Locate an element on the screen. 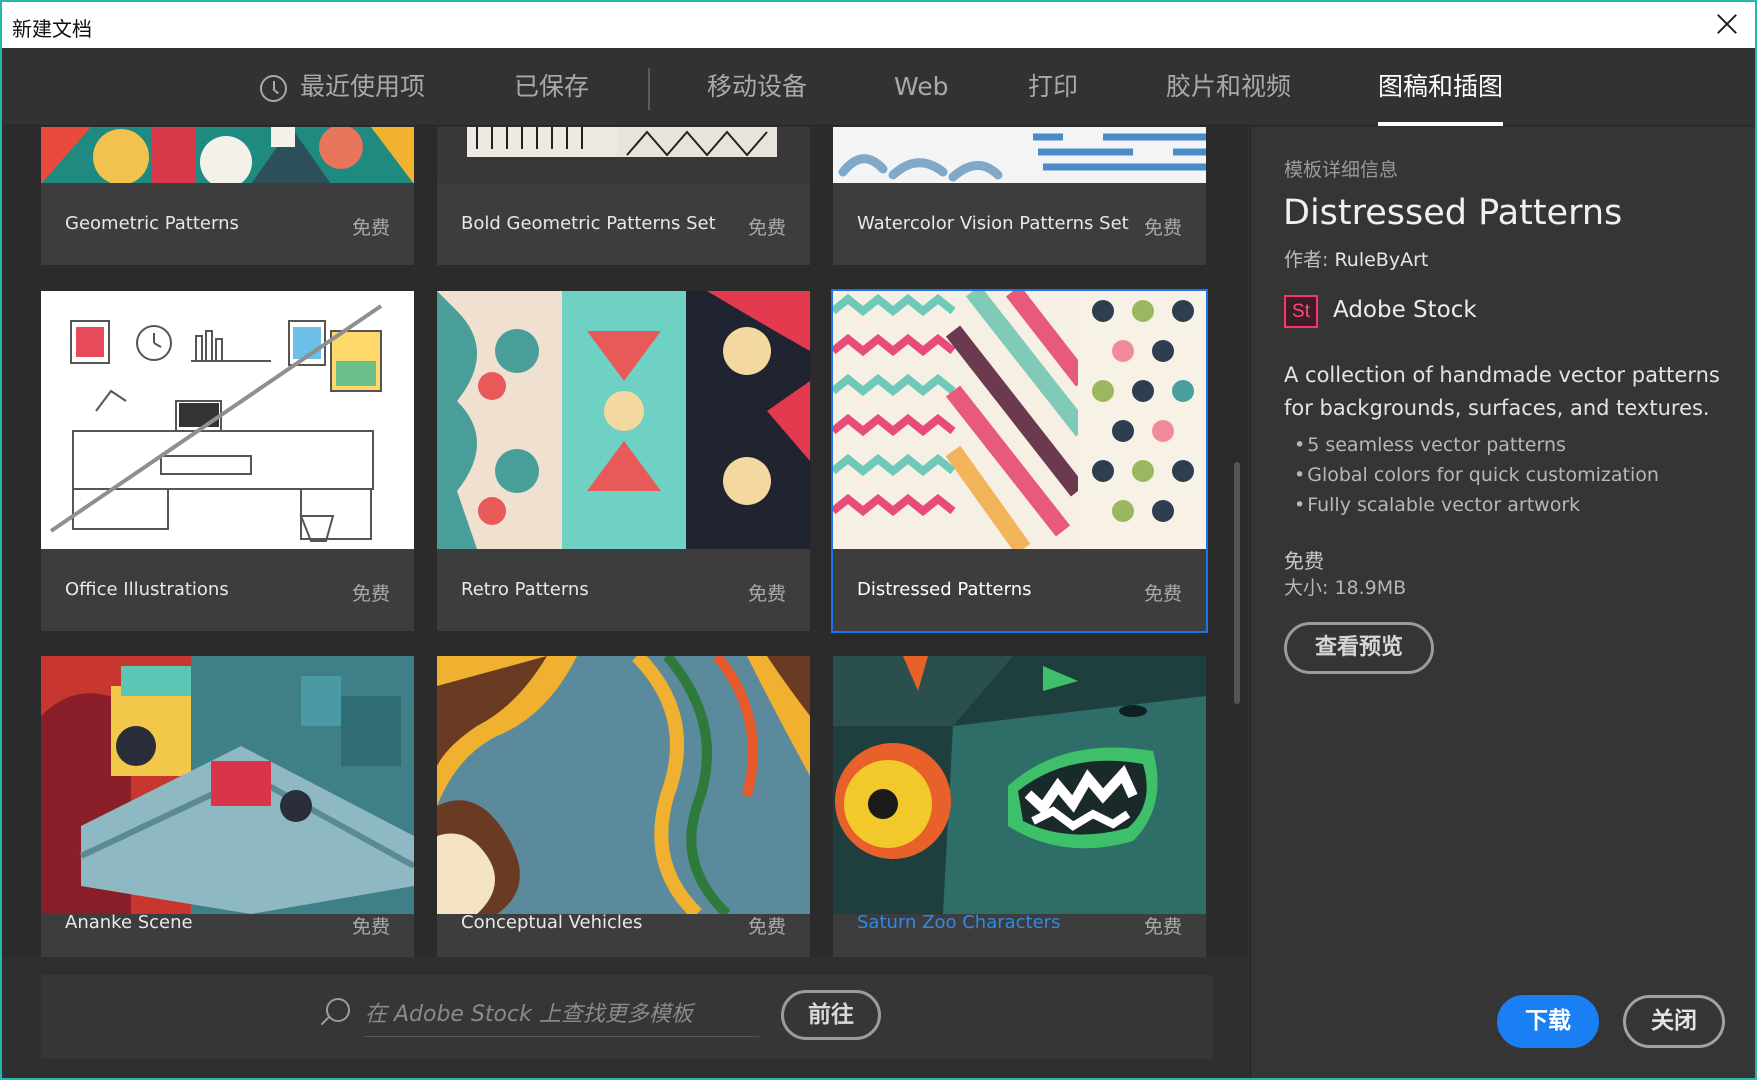  template-card: Retro Patterns 免费 is located at coordinates (623, 461).